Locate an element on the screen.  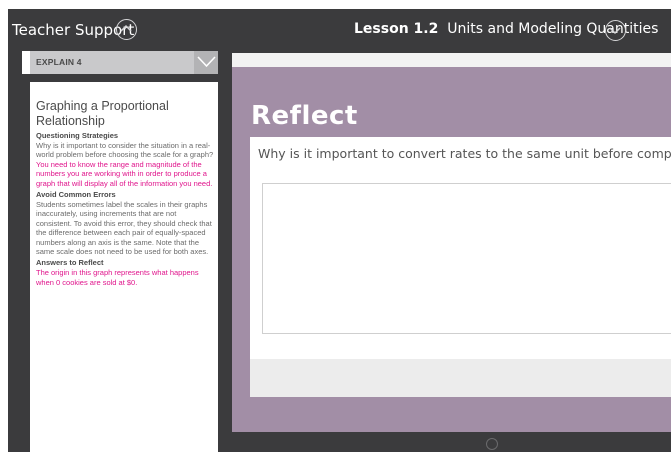
section-label: EXPLAIN 4 is located at coordinates (59, 62).